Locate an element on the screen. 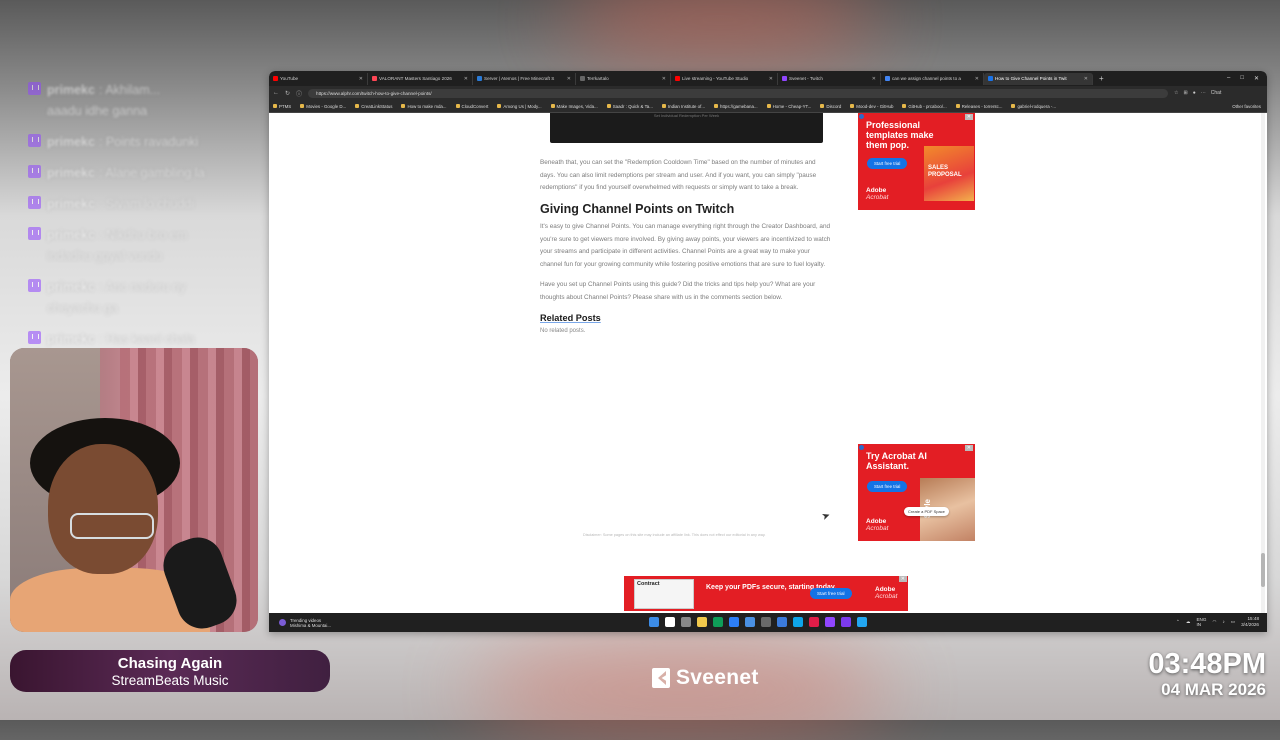  wifi-icon: ◠ is located at coordinates (1214, 622).